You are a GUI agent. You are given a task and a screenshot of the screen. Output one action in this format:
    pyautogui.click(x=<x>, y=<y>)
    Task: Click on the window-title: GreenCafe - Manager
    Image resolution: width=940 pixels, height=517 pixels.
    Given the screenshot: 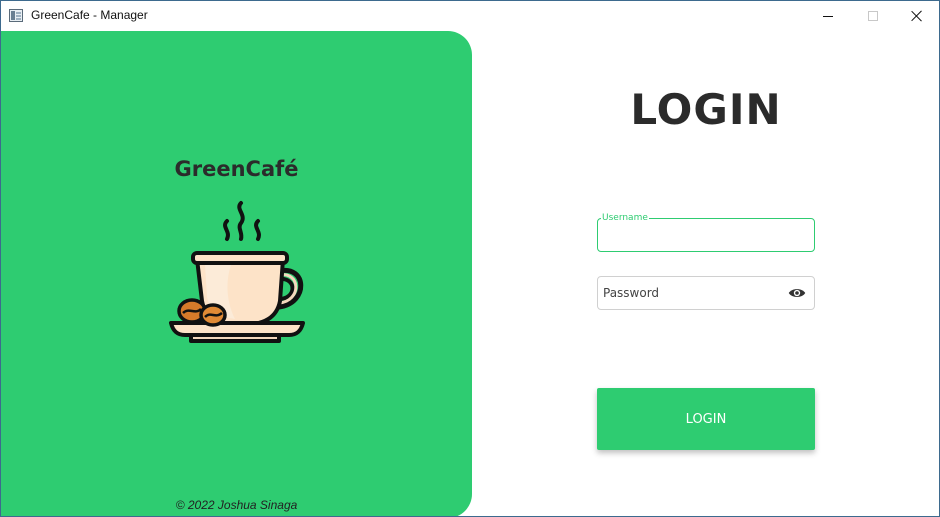 What is the action you would take?
    pyautogui.click(x=89, y=15)
    